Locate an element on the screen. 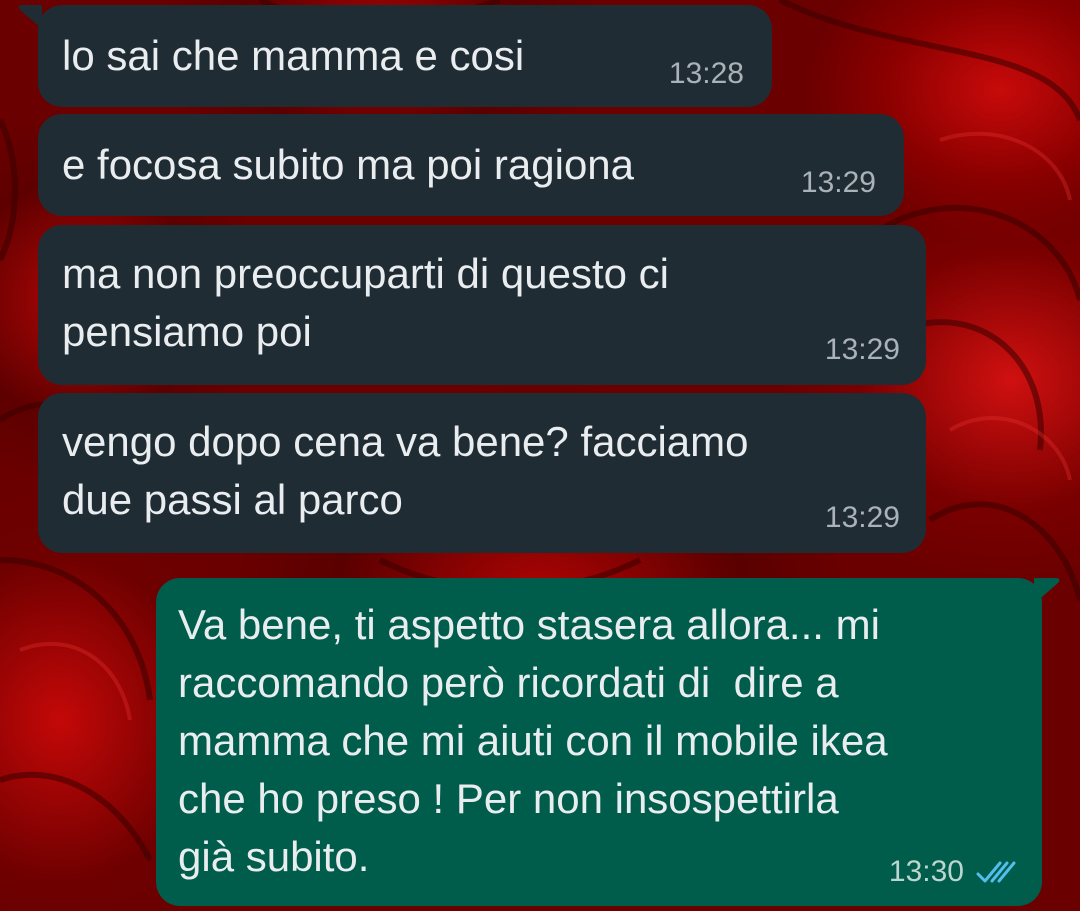 The width and height of the screenshot is (1080, 911). message-text-line: due passi al parco is located at coordinates (232, 499).